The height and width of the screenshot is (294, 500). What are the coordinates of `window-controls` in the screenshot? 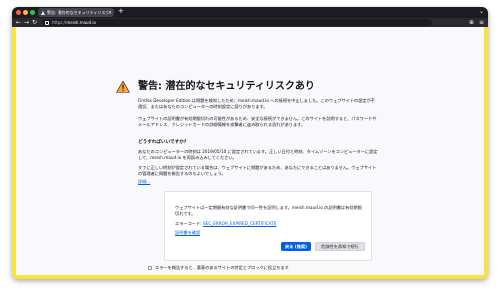 It's located at (25, 12).